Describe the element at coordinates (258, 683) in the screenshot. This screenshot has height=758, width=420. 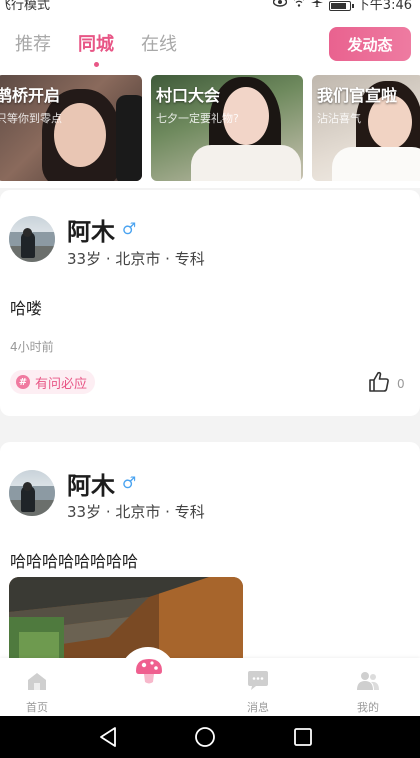
I see `message-icon` at that location.